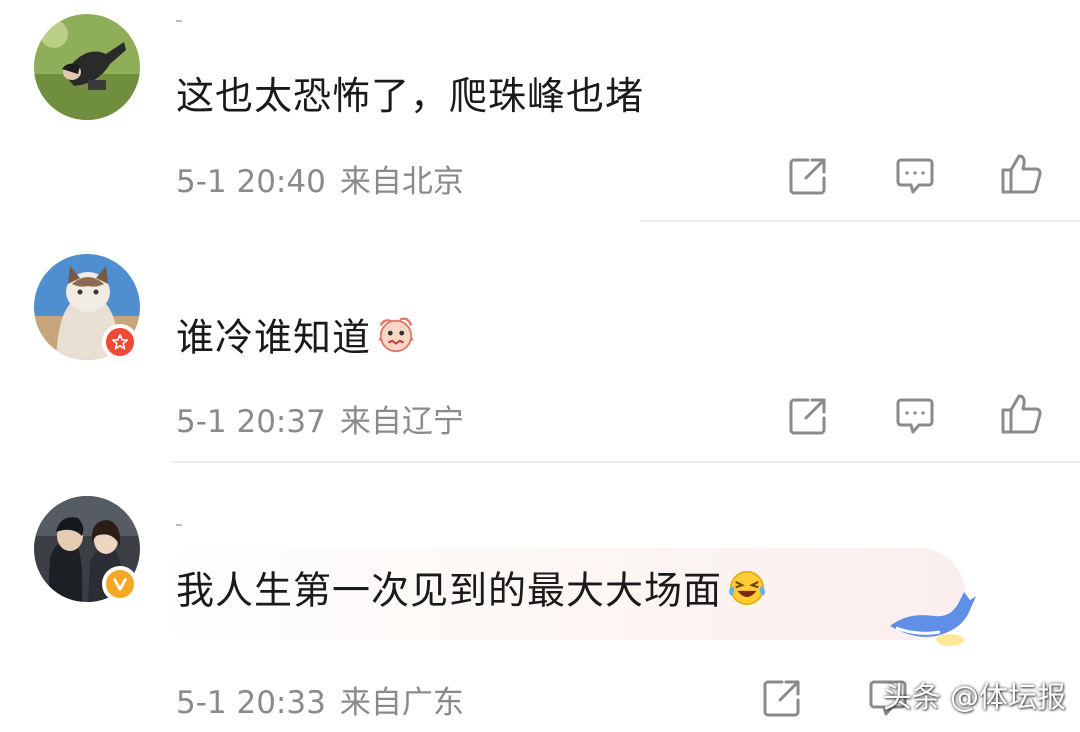 Image resolution: width=1080 pixels, height=732 pixels. I want to click on comment-text: 这也太恐怖了，爬珠峰也堵, so click(410, 96).